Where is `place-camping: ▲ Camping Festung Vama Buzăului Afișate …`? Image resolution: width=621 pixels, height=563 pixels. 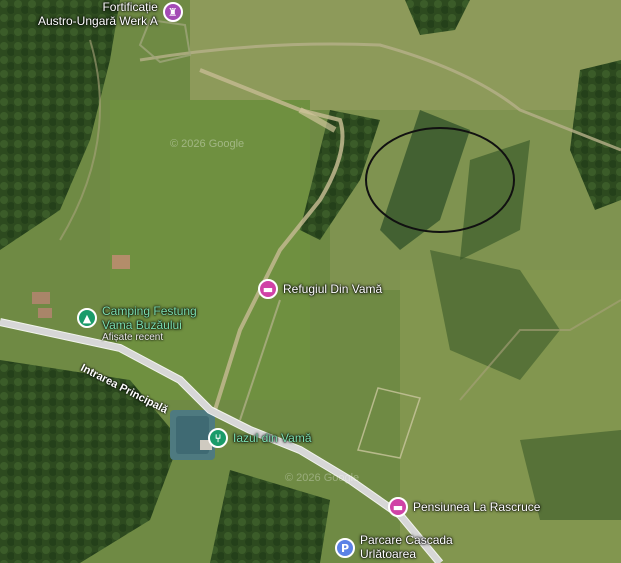 place-camping: ▲ Camping Festung Vama Buzăului Afișate … is located at coordinates (137, 324).